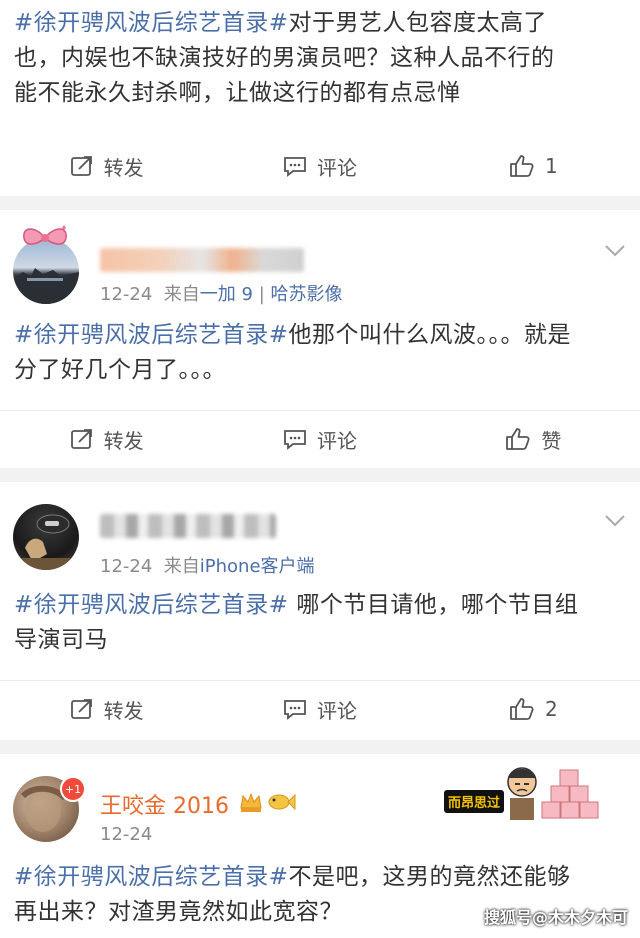 Image resolution: width=640 pixels, height=938 pixels. I want to click on crown-badge-icon, so click(251, 802).